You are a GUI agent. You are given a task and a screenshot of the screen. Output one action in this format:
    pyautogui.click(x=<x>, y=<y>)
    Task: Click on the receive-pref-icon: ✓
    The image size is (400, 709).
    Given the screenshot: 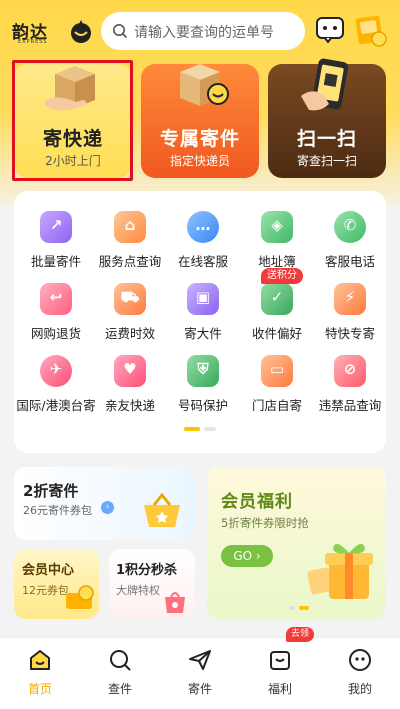 What is the action you would take?
    pyautogui.click(x=277, y=299)
    